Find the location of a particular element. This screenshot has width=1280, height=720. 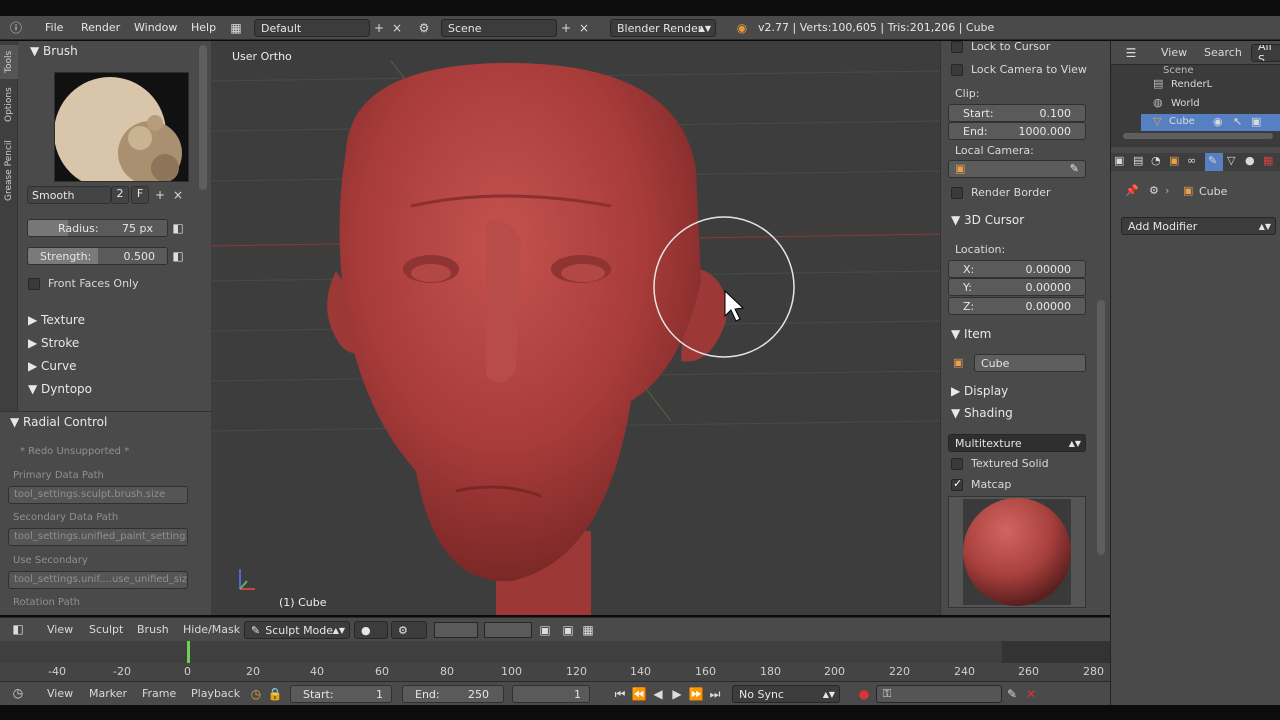

strength-slider: Strength: 0.500 is located at coordinates (97, 256).